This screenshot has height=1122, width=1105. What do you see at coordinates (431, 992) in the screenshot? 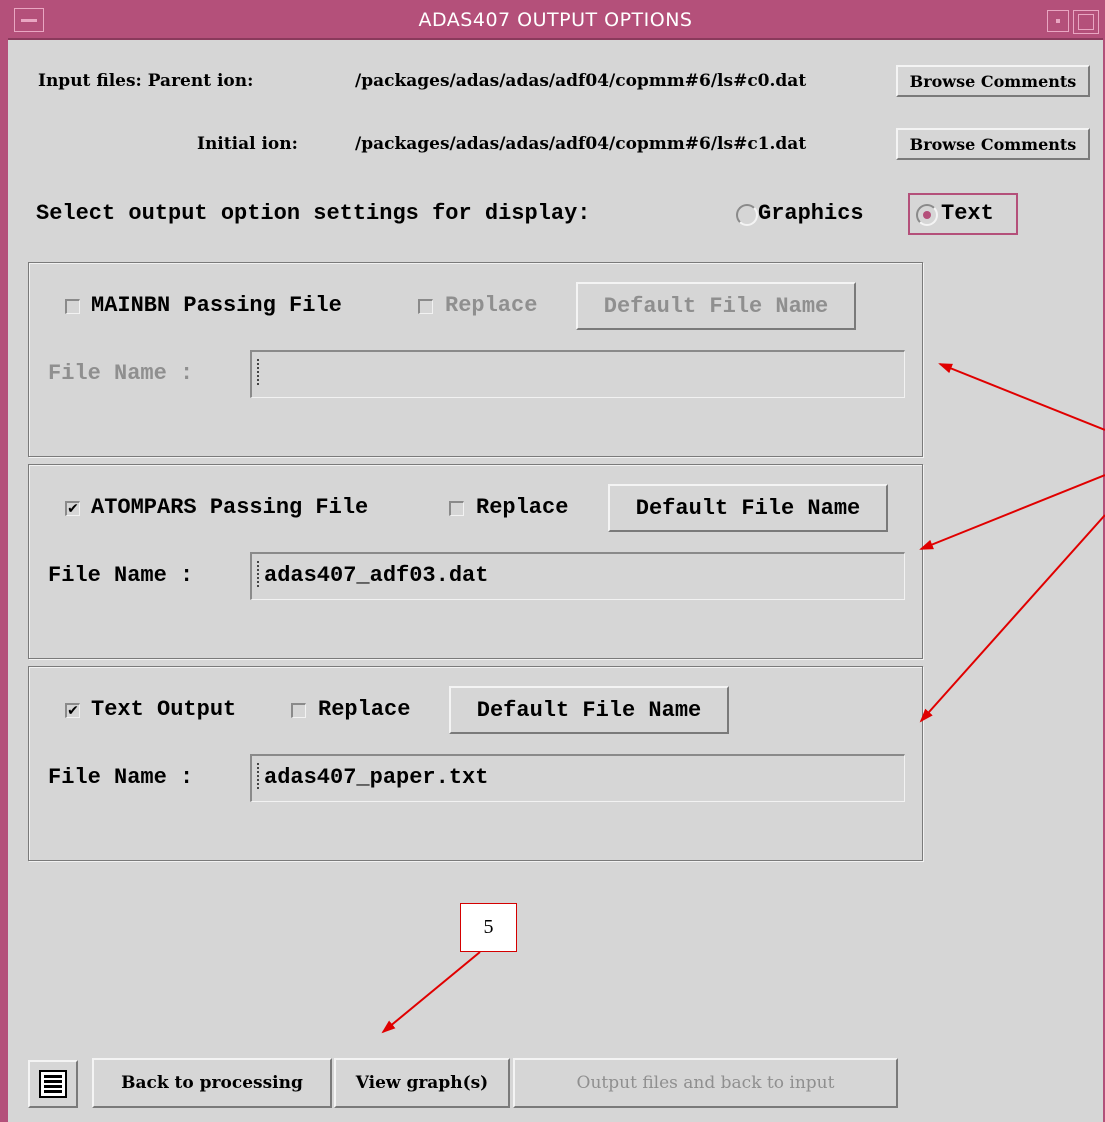
I see `arrow-to-view-graphs` at bounding box center [431, 992].